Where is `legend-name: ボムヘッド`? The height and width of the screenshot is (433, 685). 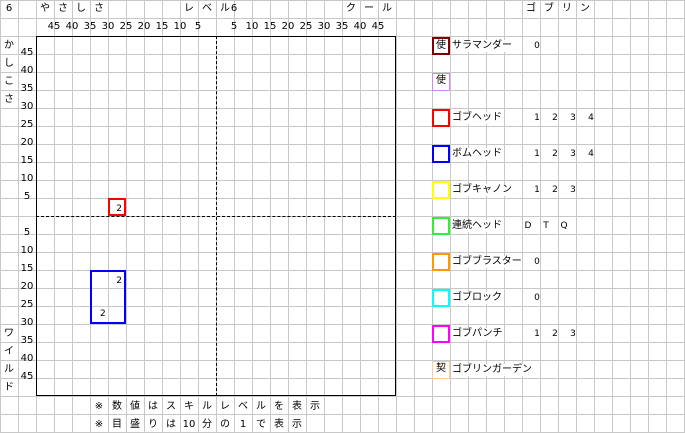
legend-name: ボムヘッド is located at coordinates (477, 154).